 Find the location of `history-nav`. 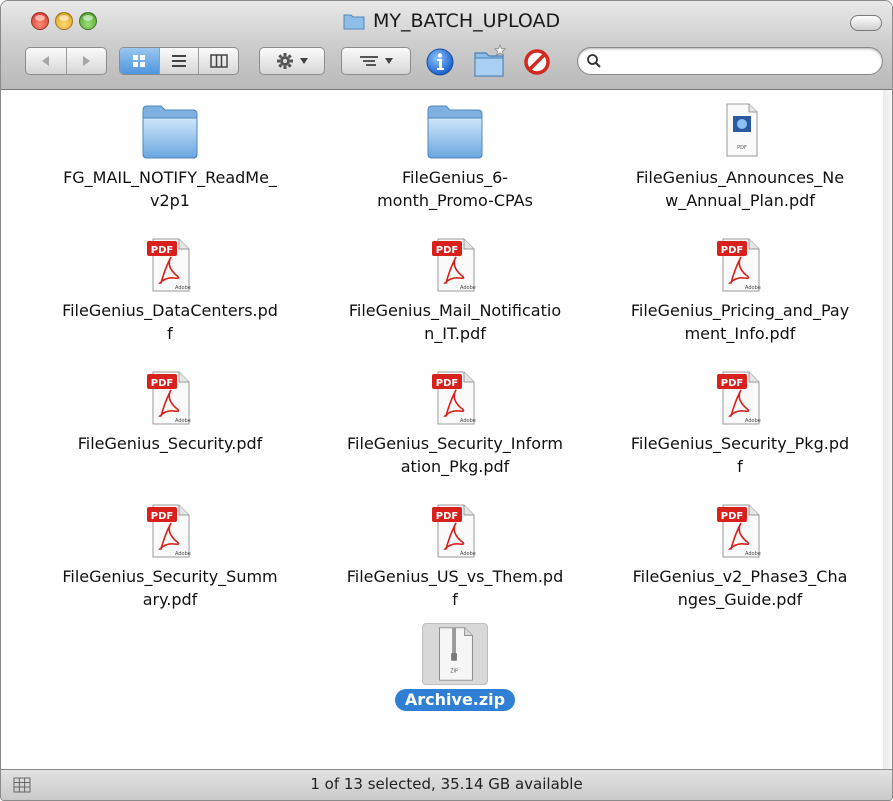

history-nav is located at coordinates (66, 61).